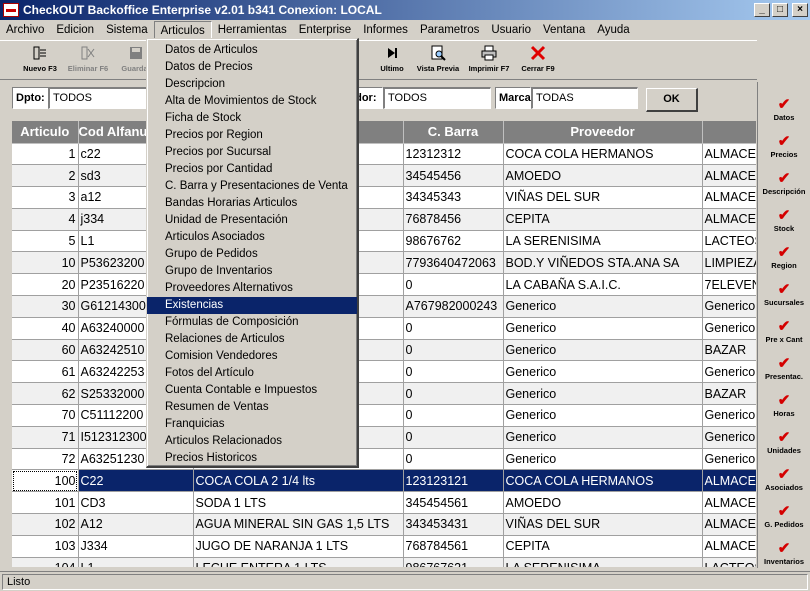  What do you see at coordinates (384, 176) in the screenshot?
I see `table-row: 2sd334545456AMOEDOALMACEN` at bounding box center [384, 176].